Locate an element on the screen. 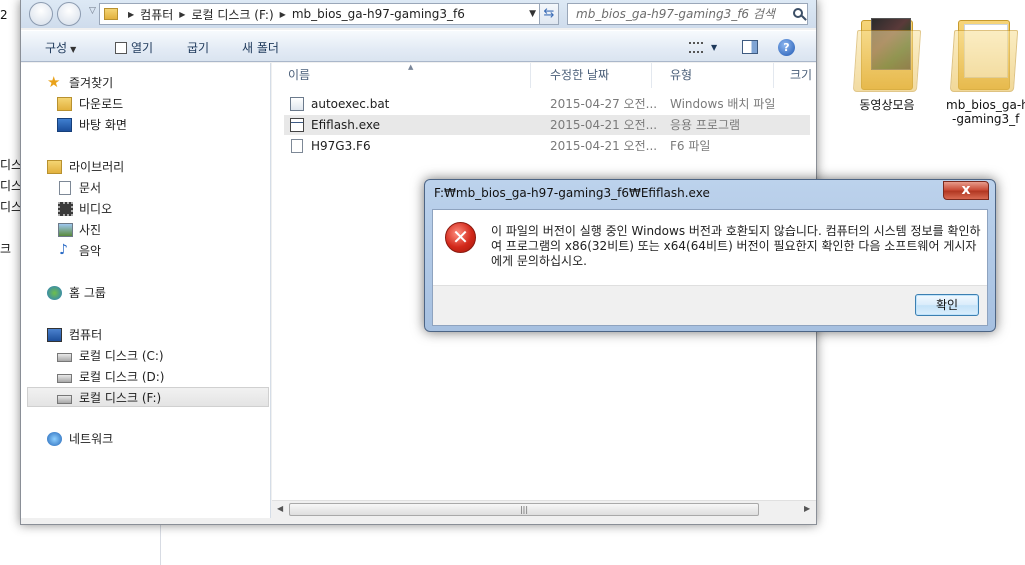 Image resolution: width=1025 pixels, height=565 pixels. nav-label: 로컬 디스크 (D:) is located at coordinates (122, 377).